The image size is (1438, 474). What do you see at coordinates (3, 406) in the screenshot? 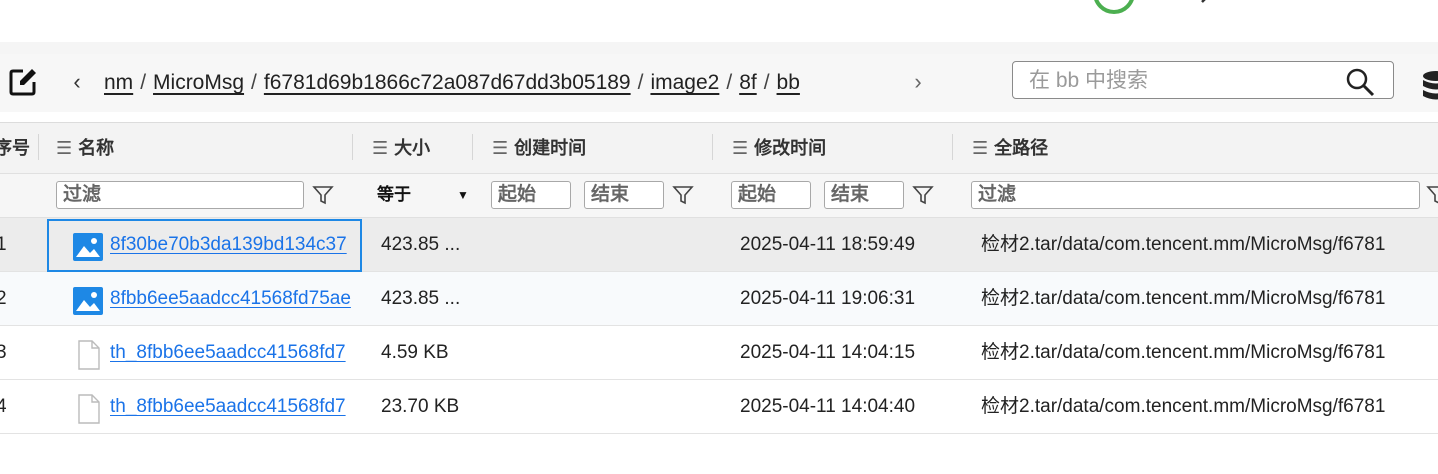
I see `row-index: 4` at bounding box center [3, 406].